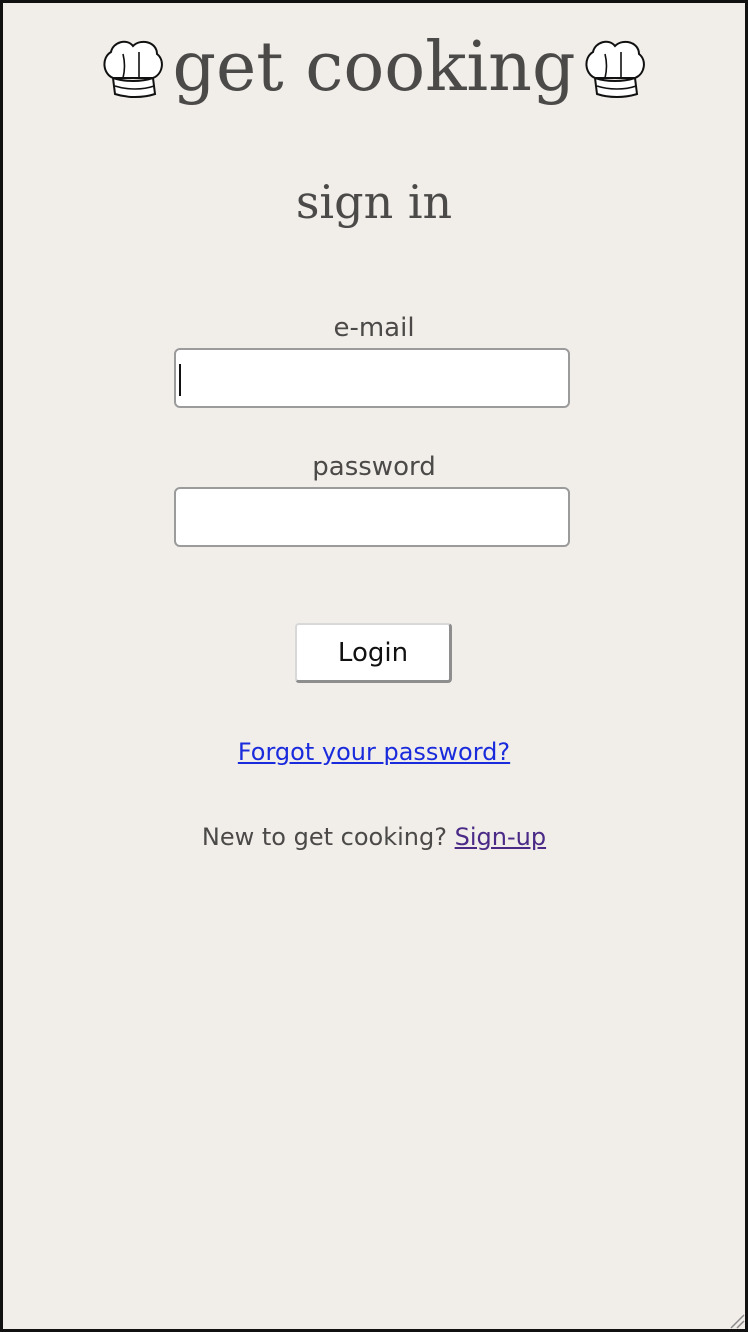 The width and height of the screenshot is (748, 1332). Describe the element at coordinates (374, 467) in the screenshot. I see `password-label: password` at that location.